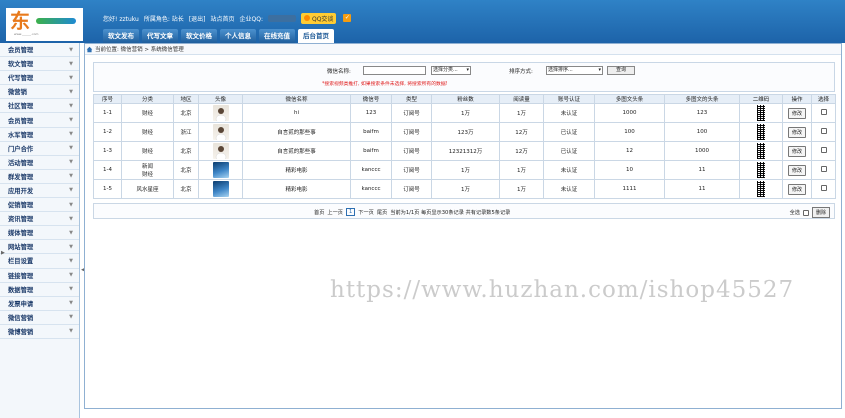  Describe the element at coordinates (394, 70) in the screenshot. I see `wechat-name-input` at that location.